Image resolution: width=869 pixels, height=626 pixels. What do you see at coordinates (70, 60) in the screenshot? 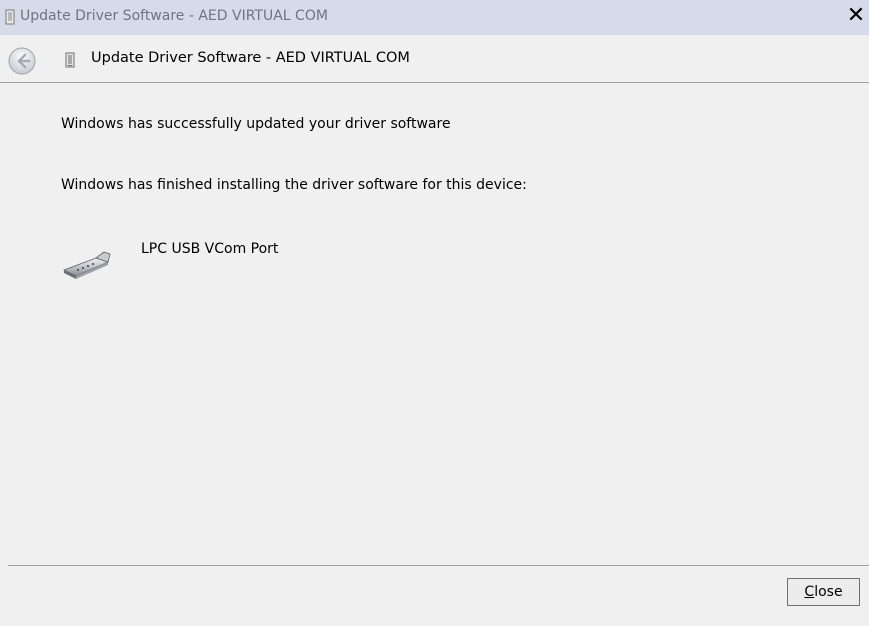
I see `device-icon` at bounding box center [70, 60].